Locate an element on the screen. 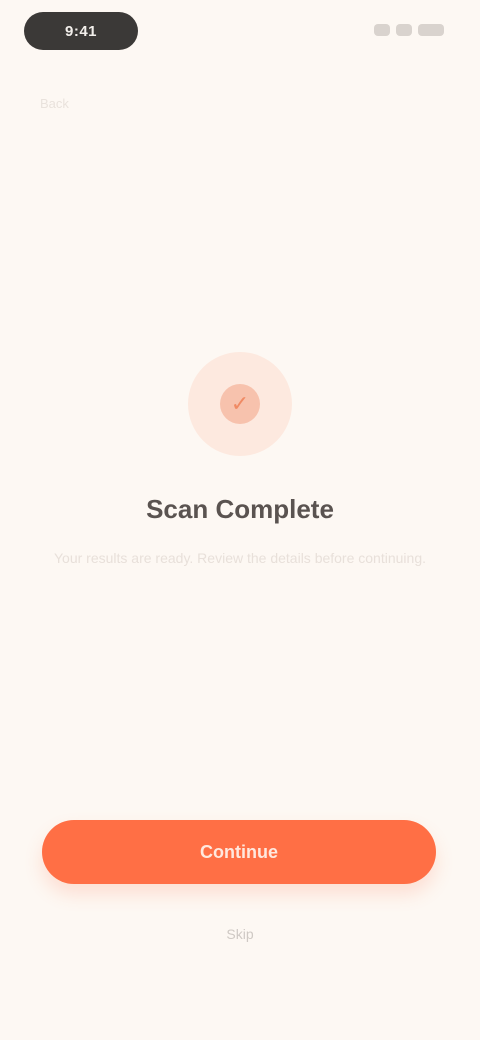 The image size is (480, 1040). hero-icon-wrapper: ✓ is located at coordinates (240, 404).